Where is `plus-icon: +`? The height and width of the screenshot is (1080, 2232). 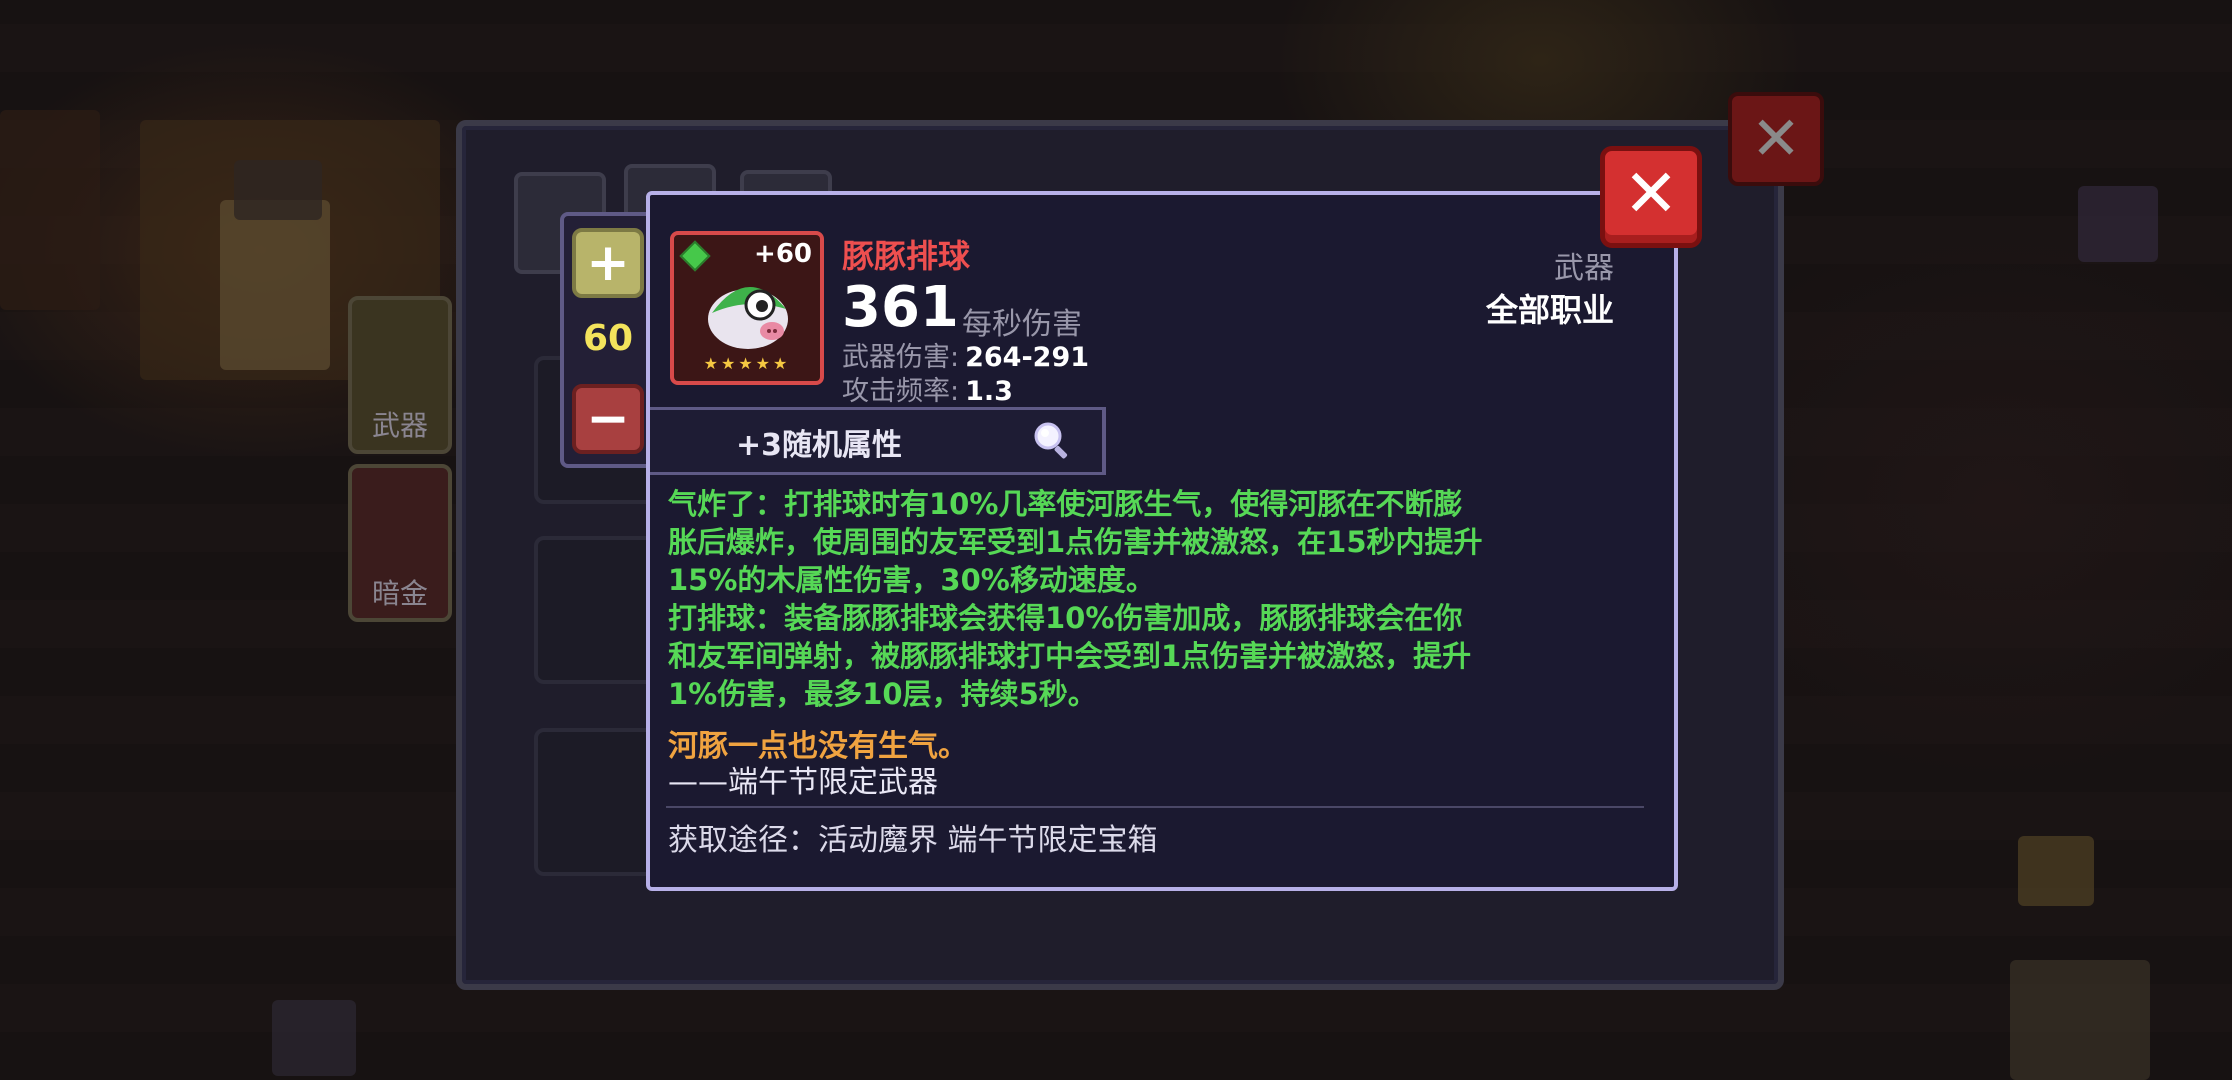 plus-icon: + is located at coordinates (608, 263).